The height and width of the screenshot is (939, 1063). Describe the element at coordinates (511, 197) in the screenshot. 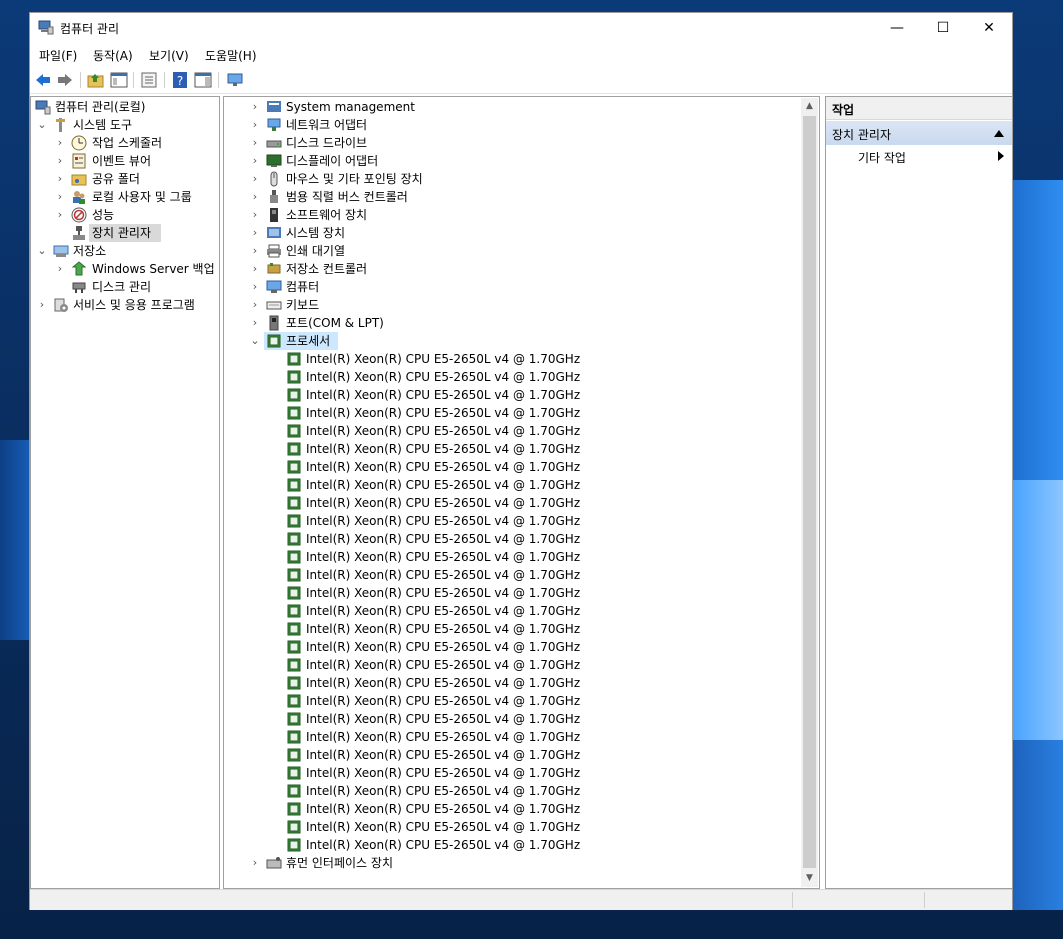

I see `device-category-usb: › 범용 직렬 버스 컨트롤러` at that location.